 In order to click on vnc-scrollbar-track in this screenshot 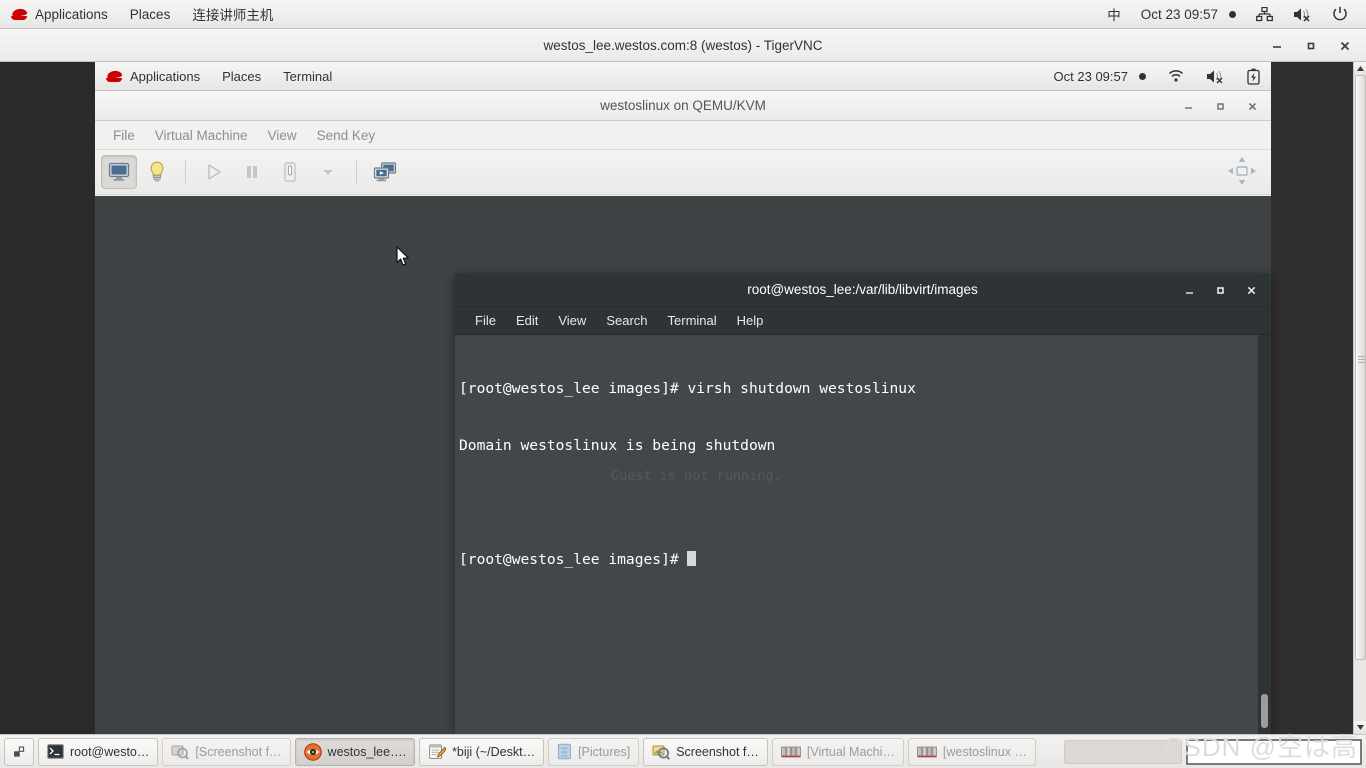, I will do `click(1359, 398)`.